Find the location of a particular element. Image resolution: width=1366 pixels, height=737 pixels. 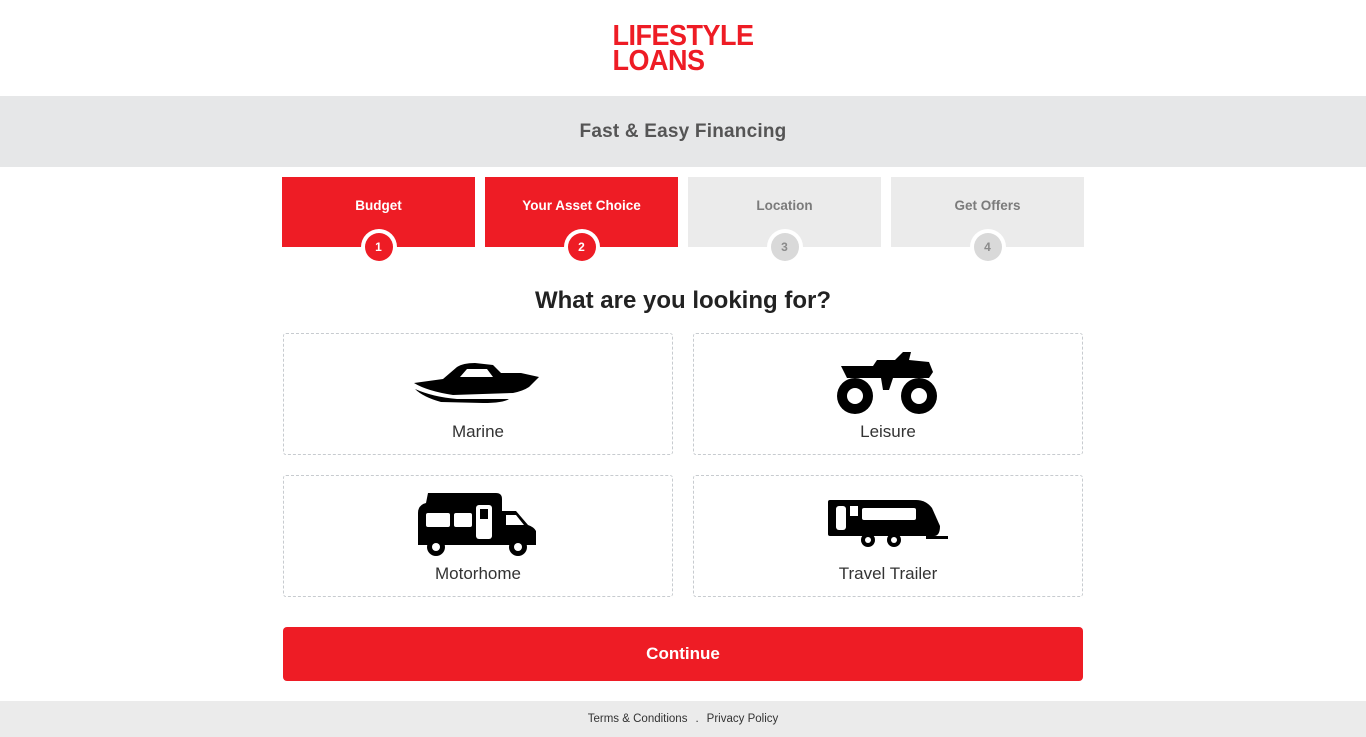

step-number: 1 is located at coordinates (378, 247).